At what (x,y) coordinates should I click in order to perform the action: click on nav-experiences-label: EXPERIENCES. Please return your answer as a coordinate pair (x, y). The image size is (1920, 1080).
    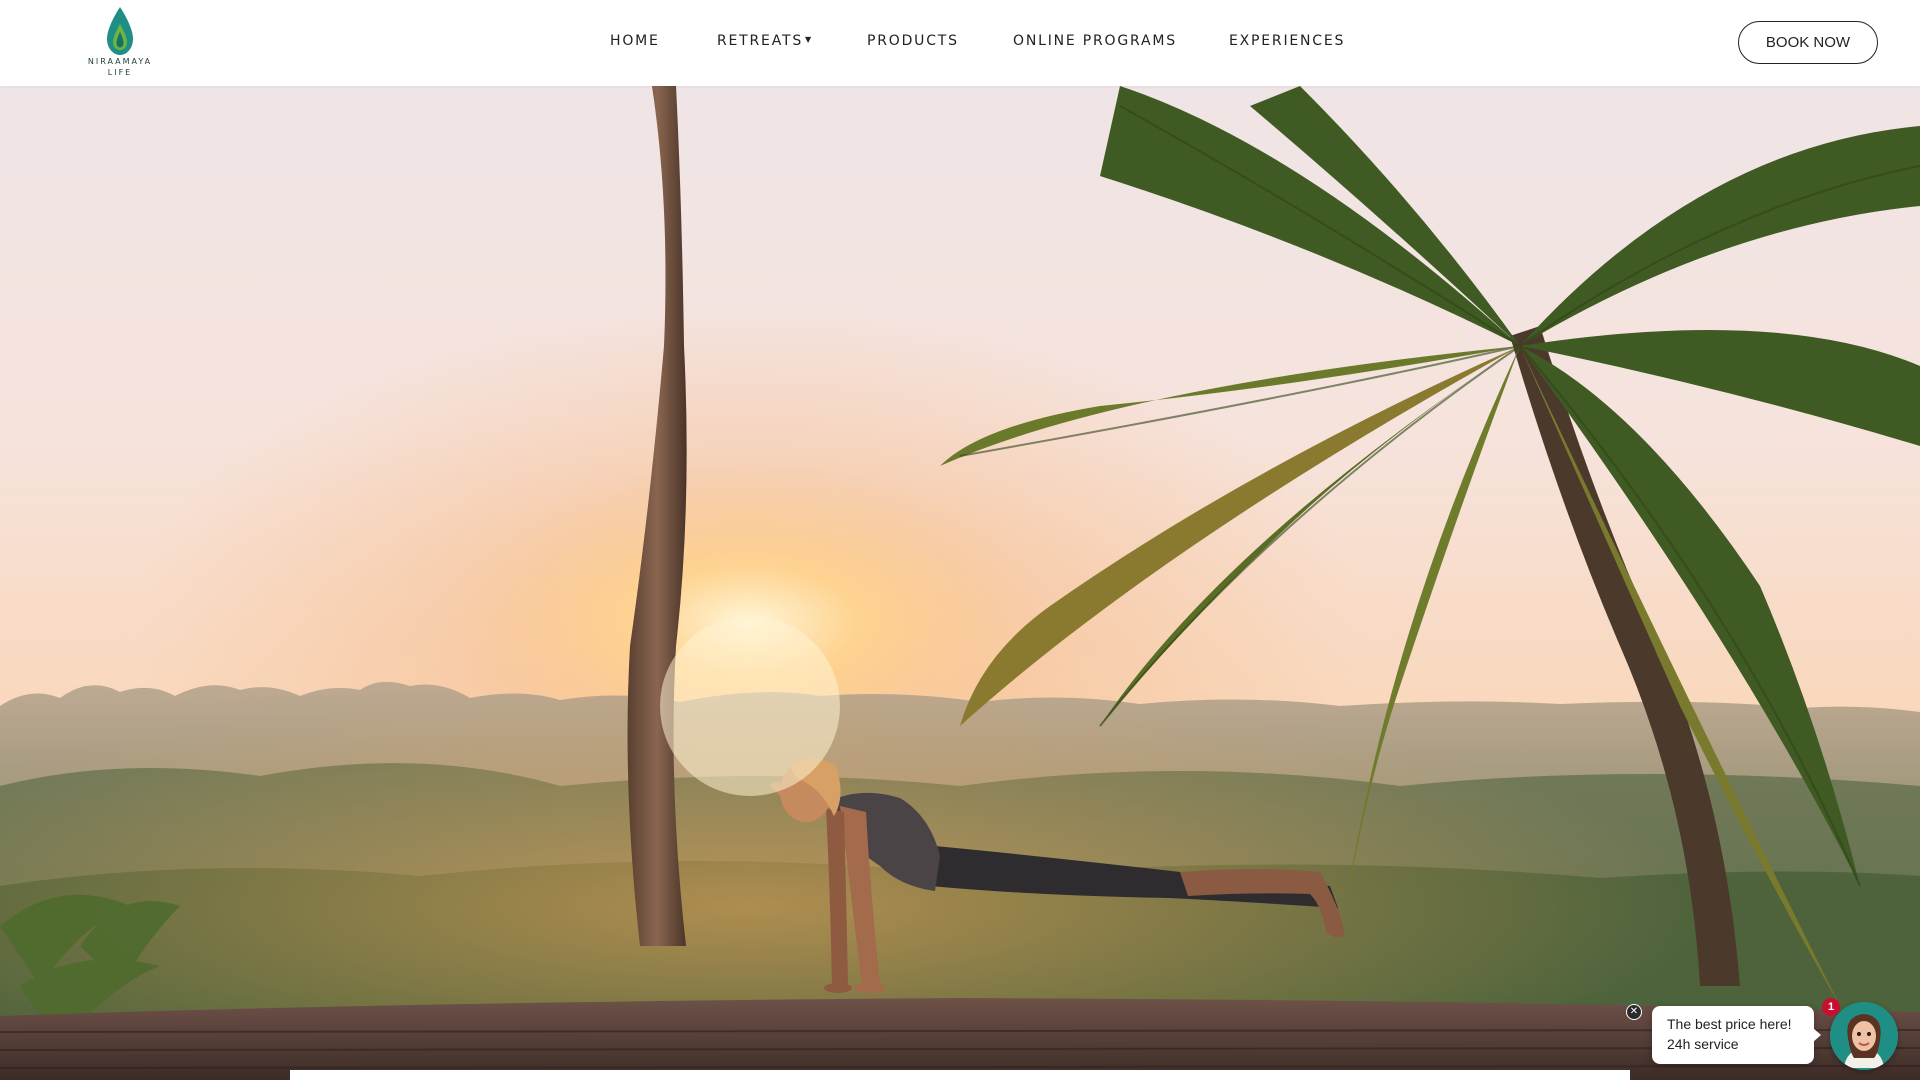
    Looking at the image, I should click on (1287, 41).